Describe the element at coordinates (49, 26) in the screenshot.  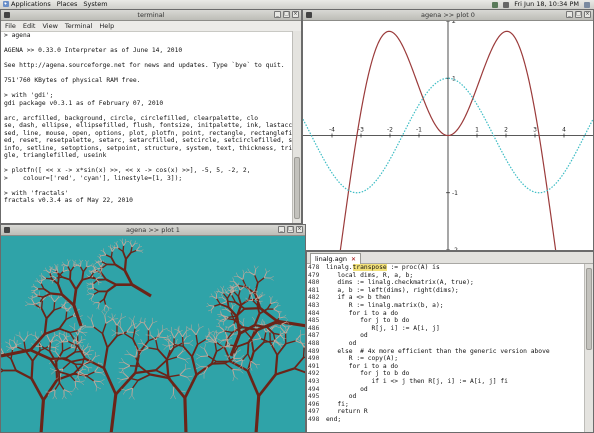
I see `menu-view: View` at that location.